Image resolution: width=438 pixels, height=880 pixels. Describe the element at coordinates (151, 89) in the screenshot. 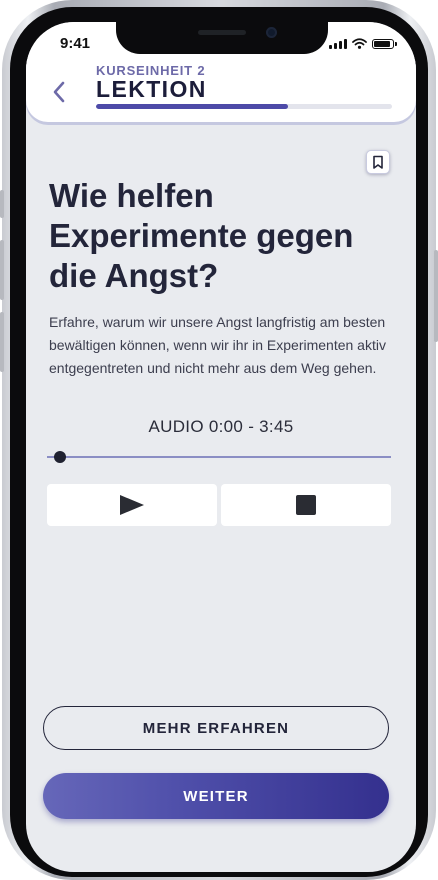

I see `page-title: LEKTION` at that location.